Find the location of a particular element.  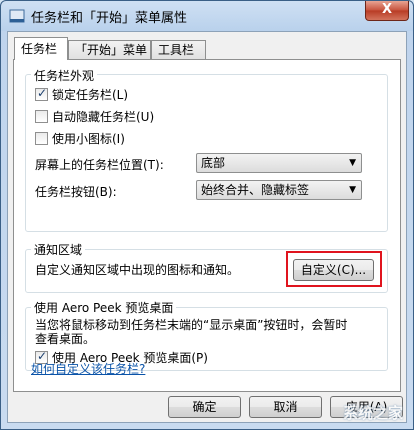

close-icon: X is located at coordinates (387, 9).